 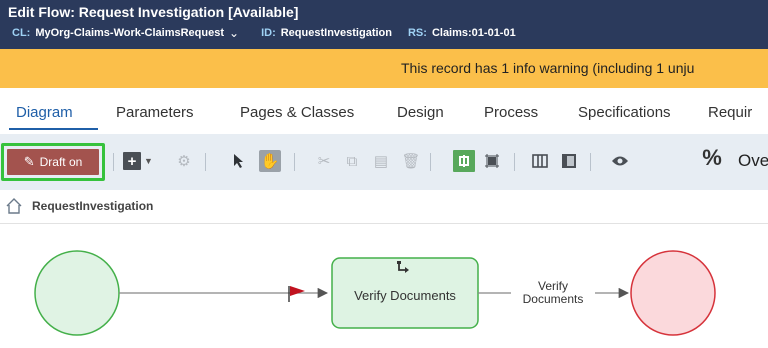 I want to click on active-tab-indicator, so click(x=53, y=129).